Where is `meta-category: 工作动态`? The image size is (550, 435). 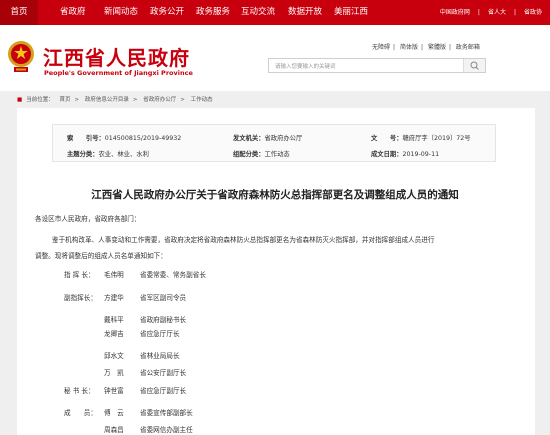 meta-category: 工作动态 is located at coordinates (277, 154).